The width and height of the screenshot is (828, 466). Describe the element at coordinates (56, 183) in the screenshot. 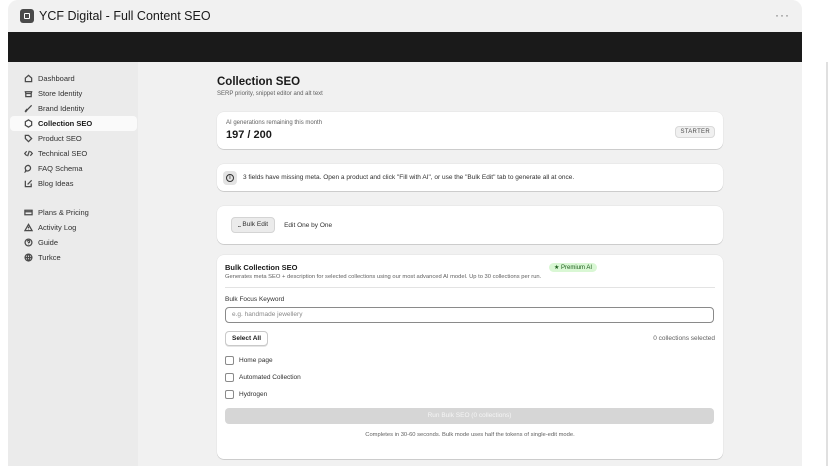

I see `sidebar-item-label: Blog Ideas` at that location.